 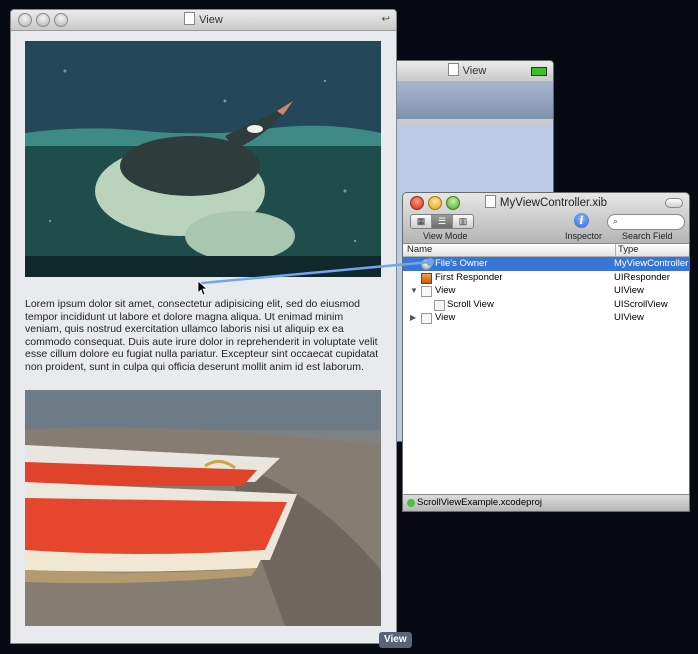 What do you see at coordinates (211, 20) in the screenshot?
I see `view-window-title: View` at bounding box center [211, 20].